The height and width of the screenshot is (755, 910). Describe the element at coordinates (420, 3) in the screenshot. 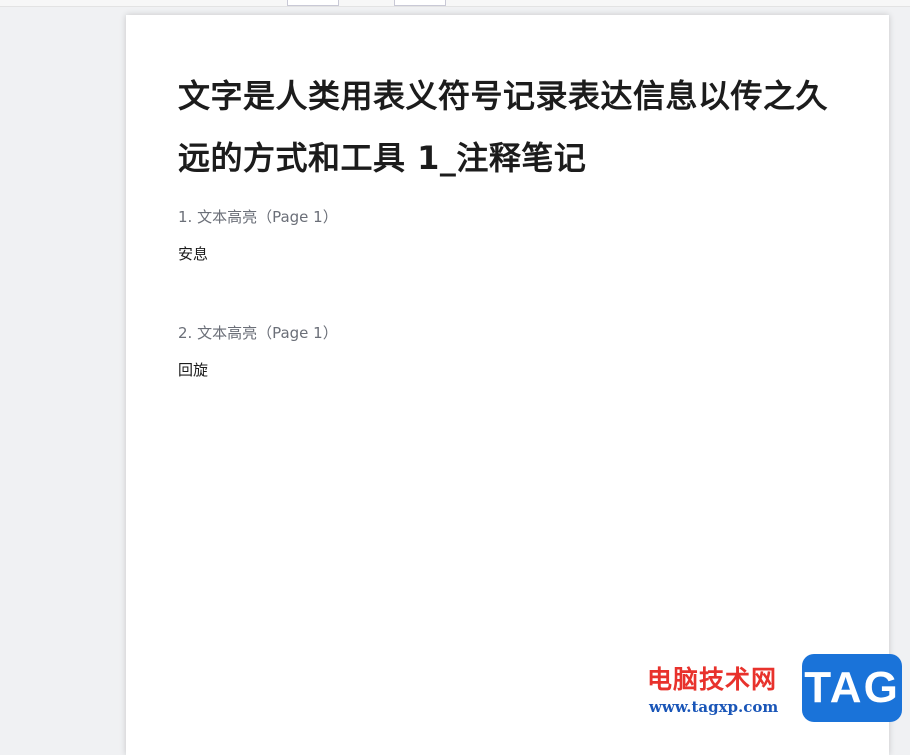

I see `toolbar-input-b` at that location.